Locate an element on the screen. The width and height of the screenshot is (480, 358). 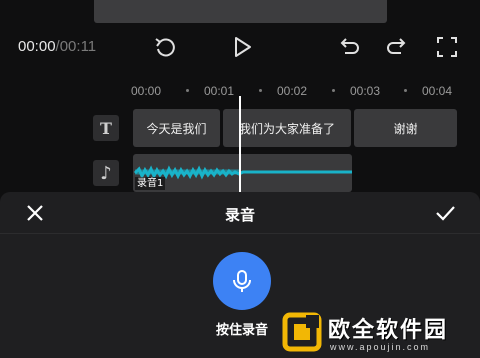
record-button is located at coordinates (242, 281).